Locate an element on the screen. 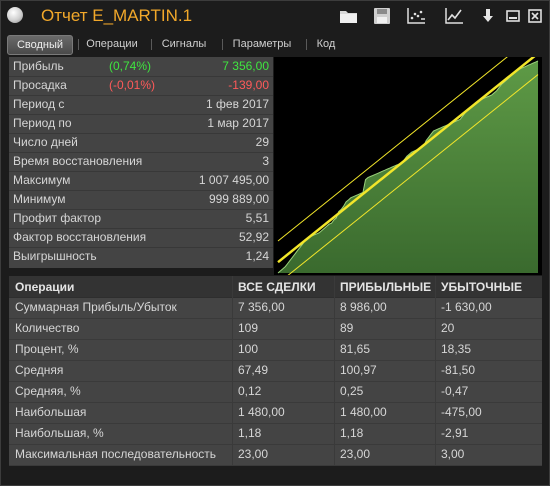 The image size is (550, 486). table-row: Наибольшая 1 480,00 1 480,00 -475,00 is located at coordinates (275, 413).